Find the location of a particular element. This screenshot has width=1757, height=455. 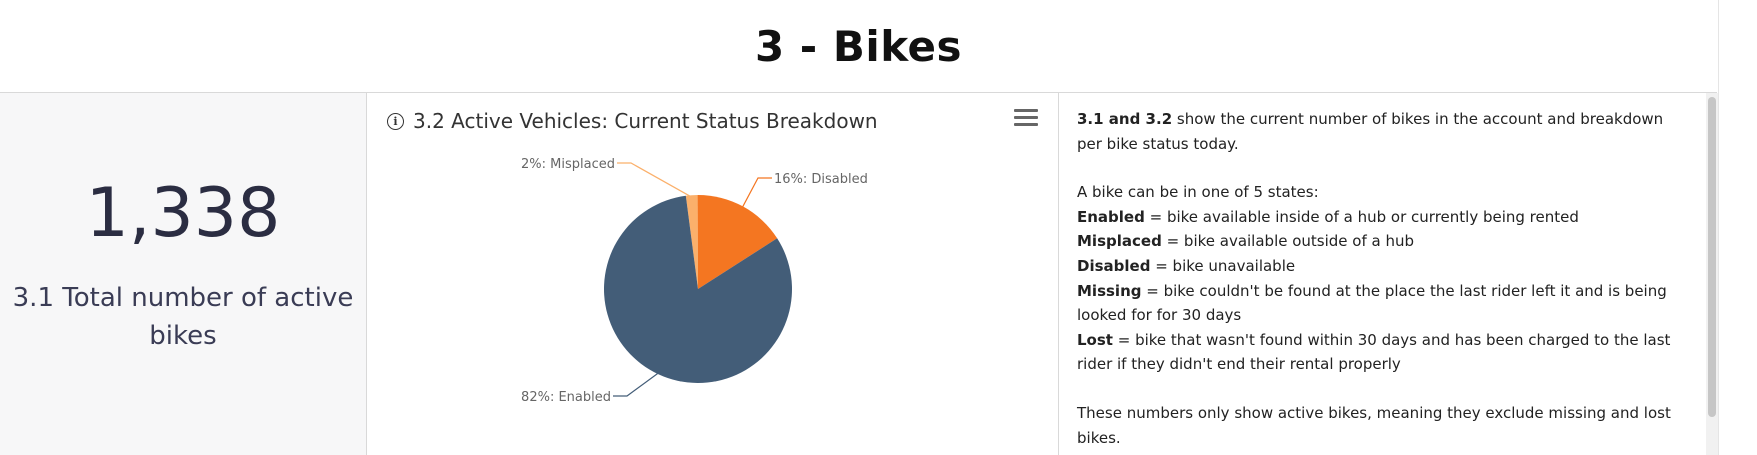

page-gutter is located at coordinates (1737, 227).